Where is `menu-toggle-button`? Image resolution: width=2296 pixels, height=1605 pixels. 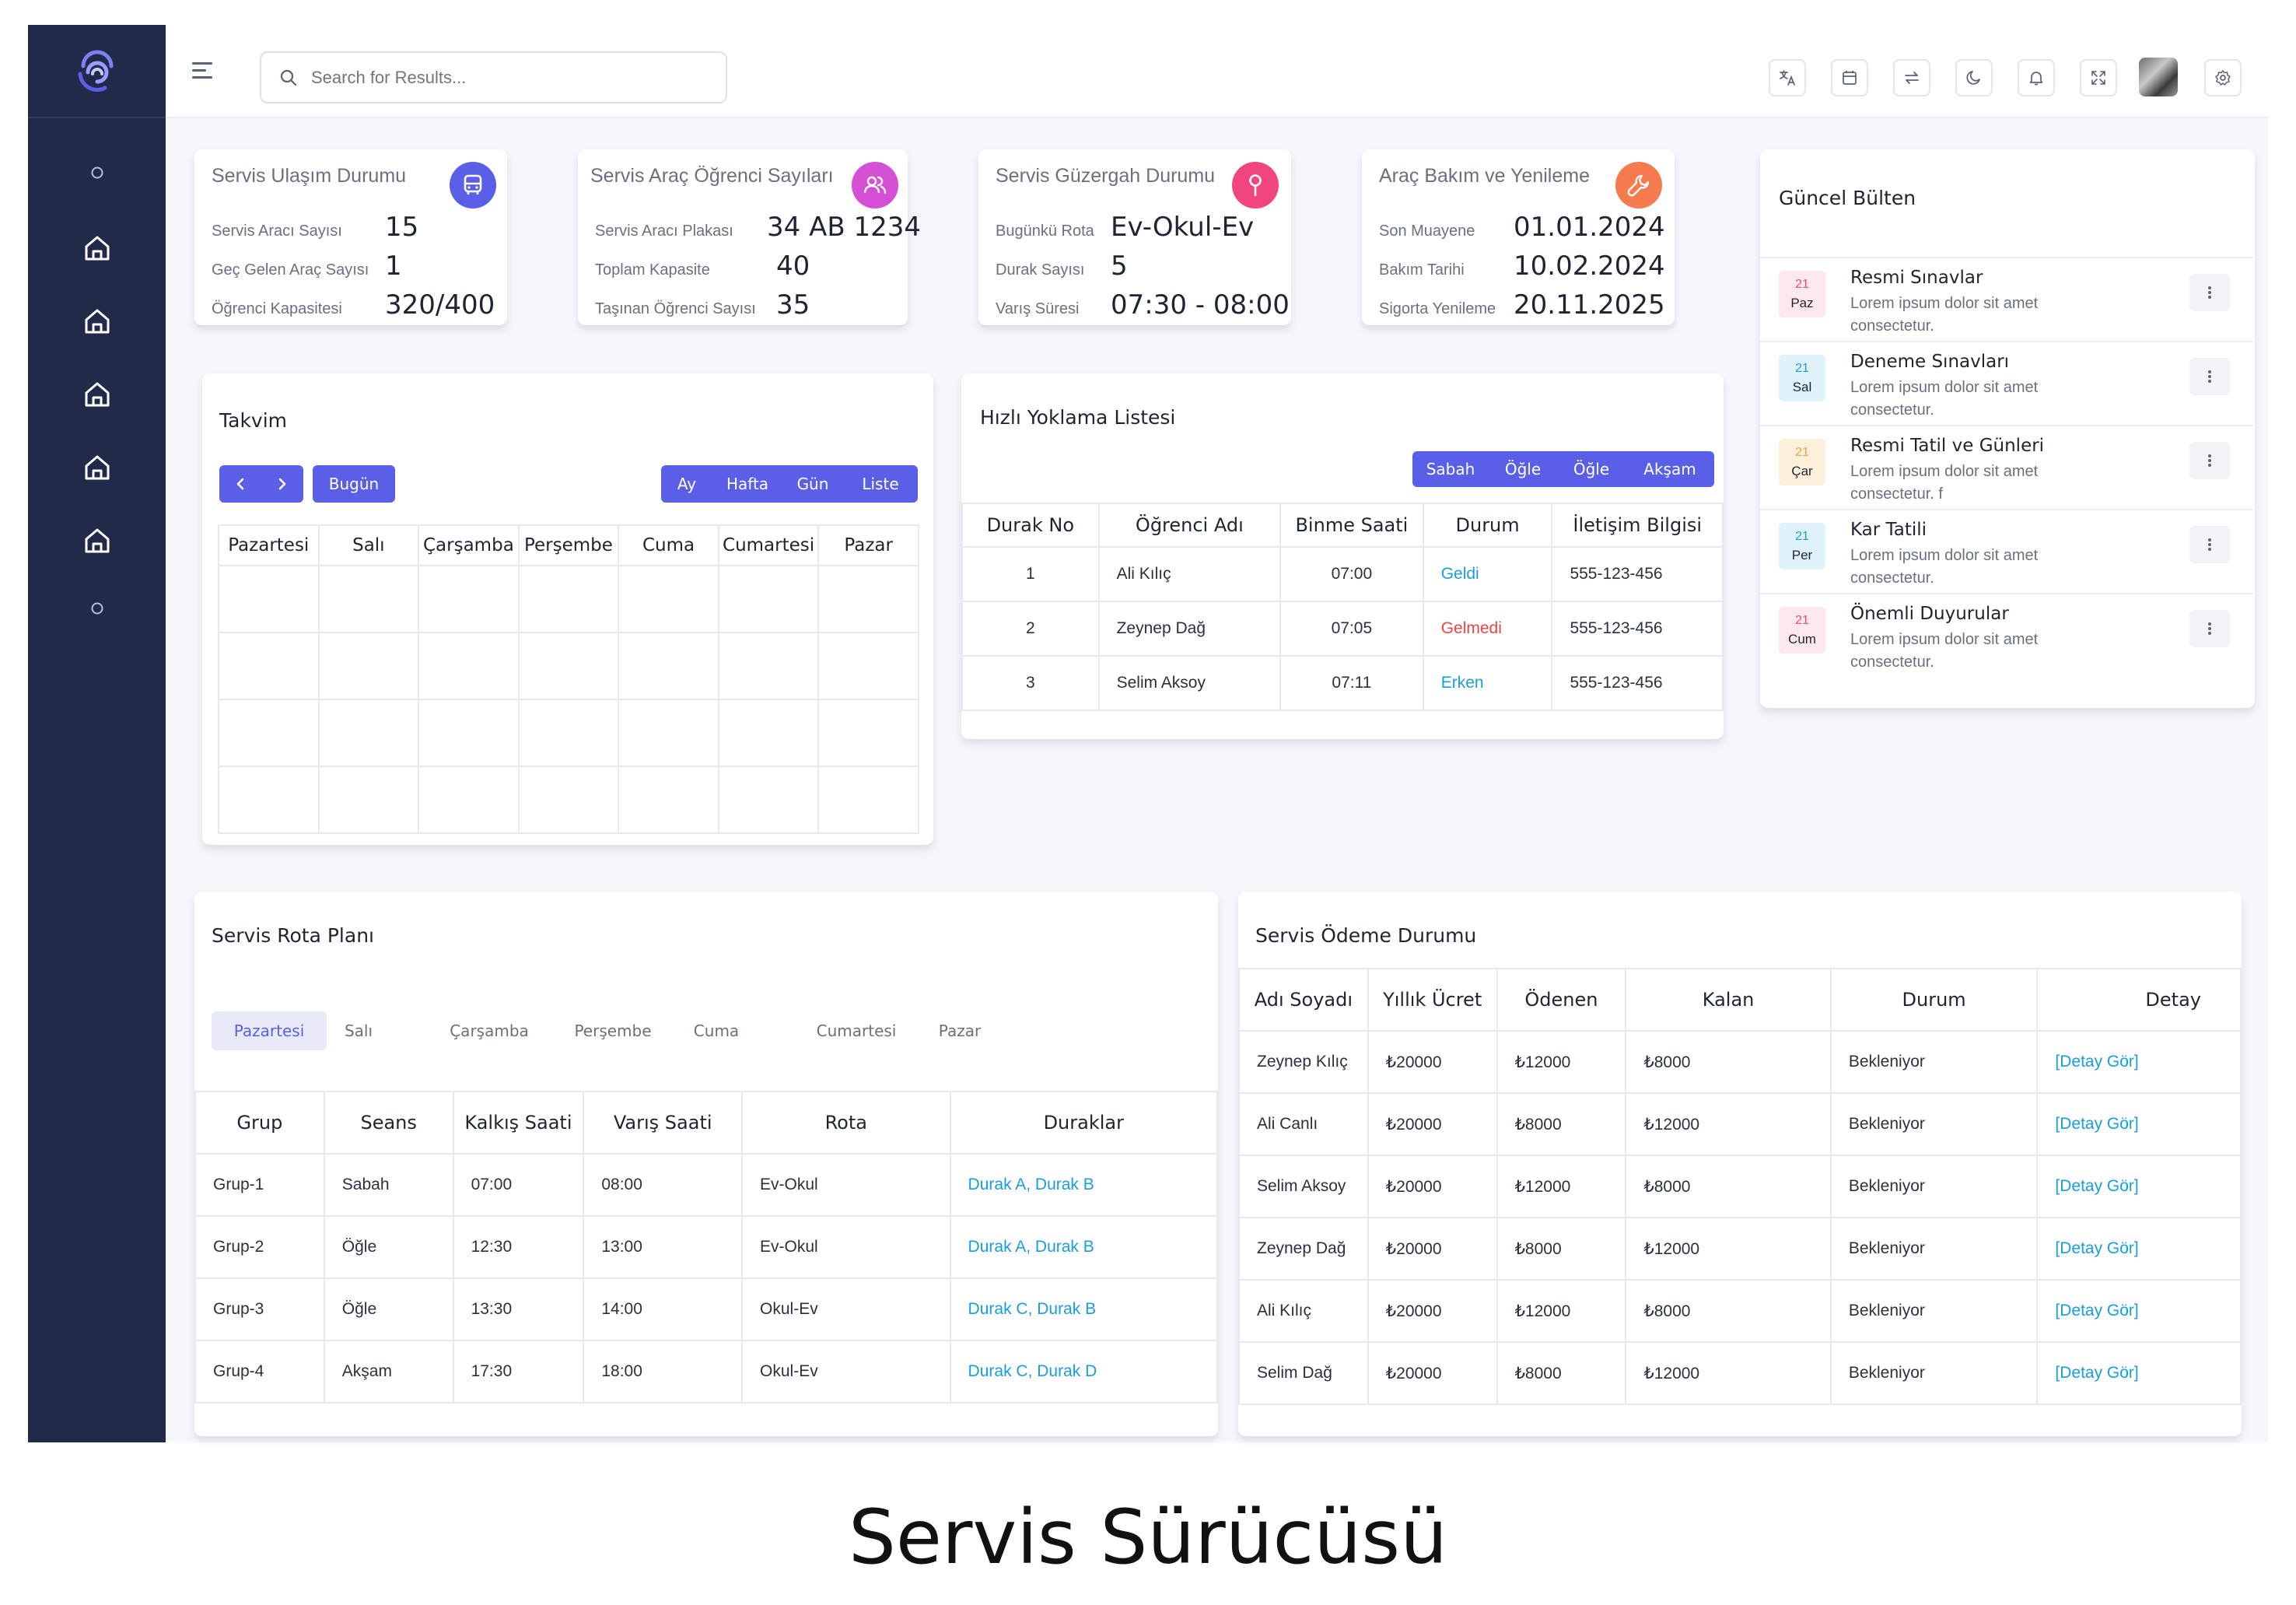 menu-toggle-button is located at coordinates (202, 71).